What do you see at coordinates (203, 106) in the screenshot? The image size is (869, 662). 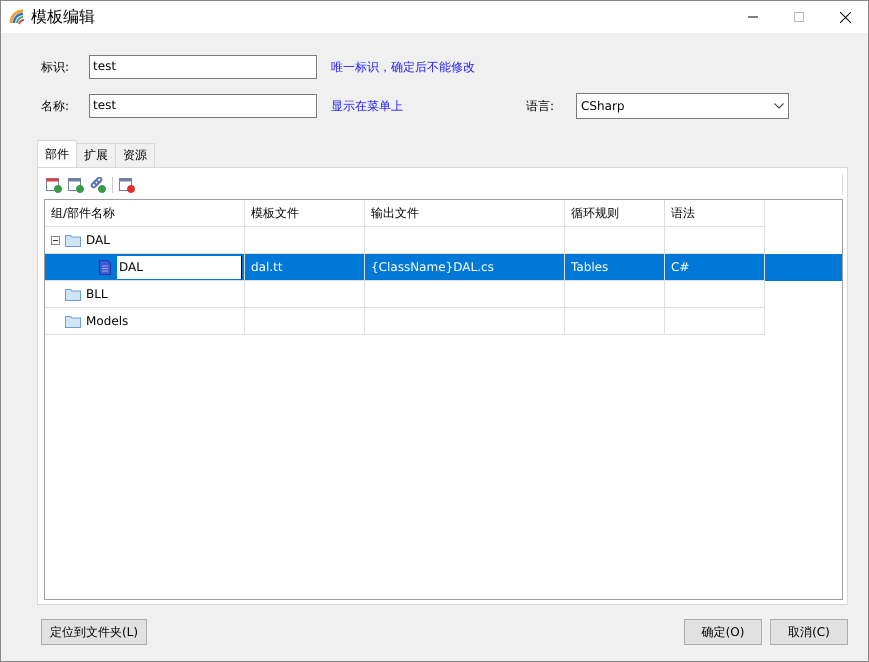 I see `name-field: test` at bounding box center [203, 106].